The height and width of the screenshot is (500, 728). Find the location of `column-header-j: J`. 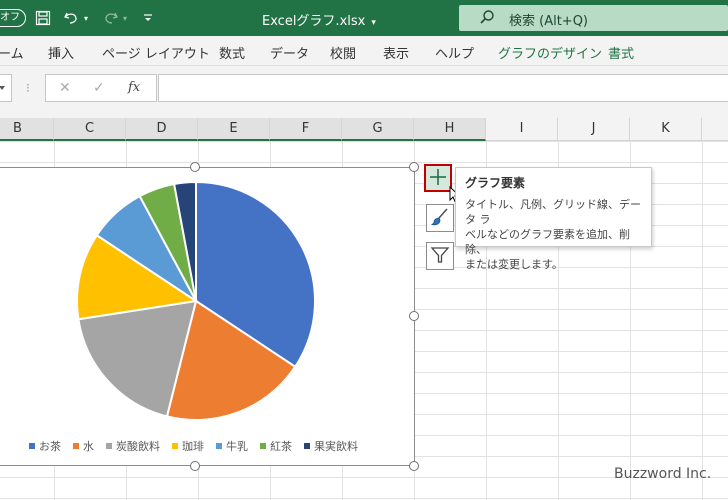

column-header-j: J is located at coordinates (594, 129).